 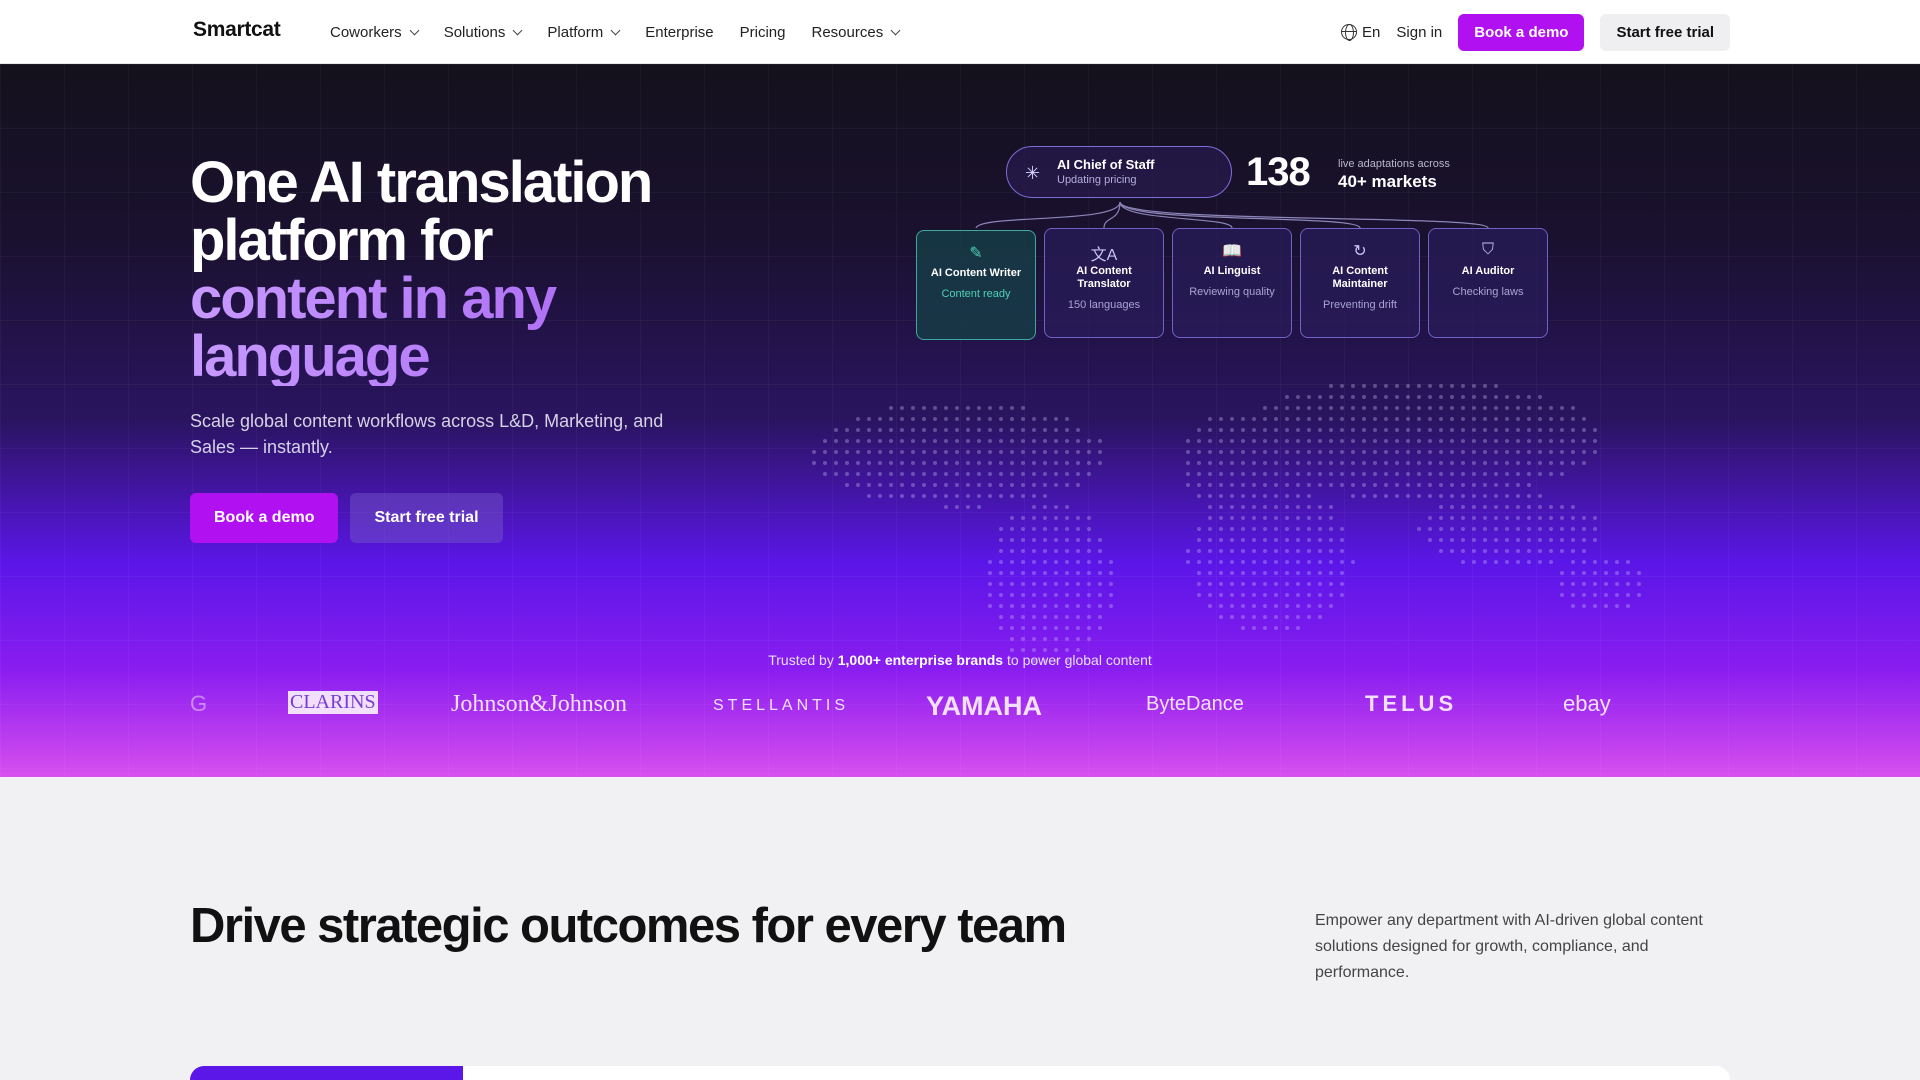 What do you see at coordinates (781, 705) in the screenshot?
I see `brand-logo-stellantis: STELLANTIS` at bounding box center [781, 705].